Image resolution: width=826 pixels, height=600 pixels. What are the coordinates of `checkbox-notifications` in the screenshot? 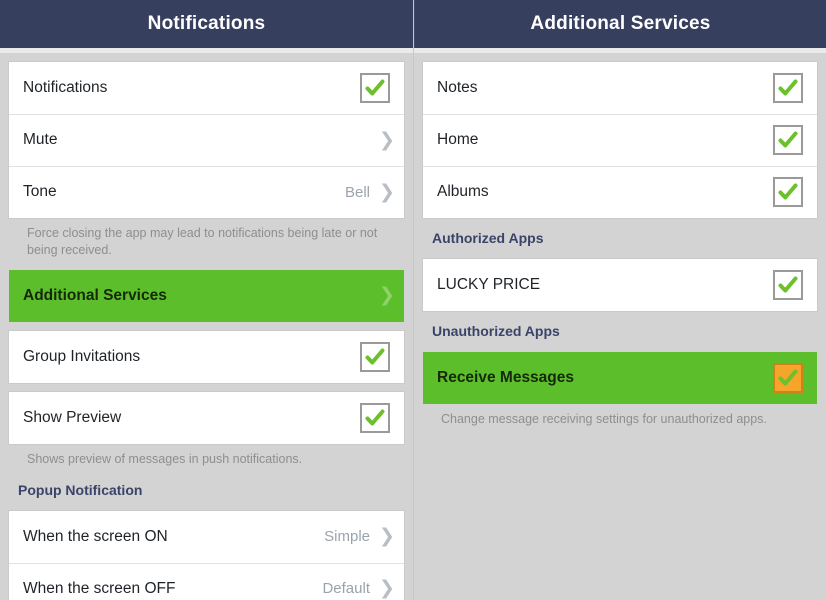 It's located at (375, 88).